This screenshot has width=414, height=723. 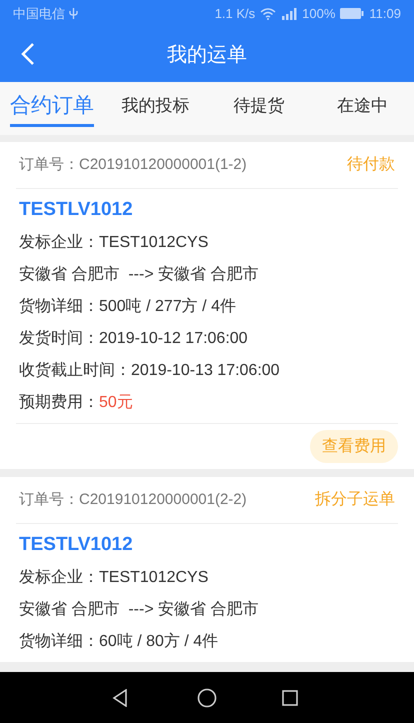 I want to click on clock-time: 11:09, so click(x=385, y=13).